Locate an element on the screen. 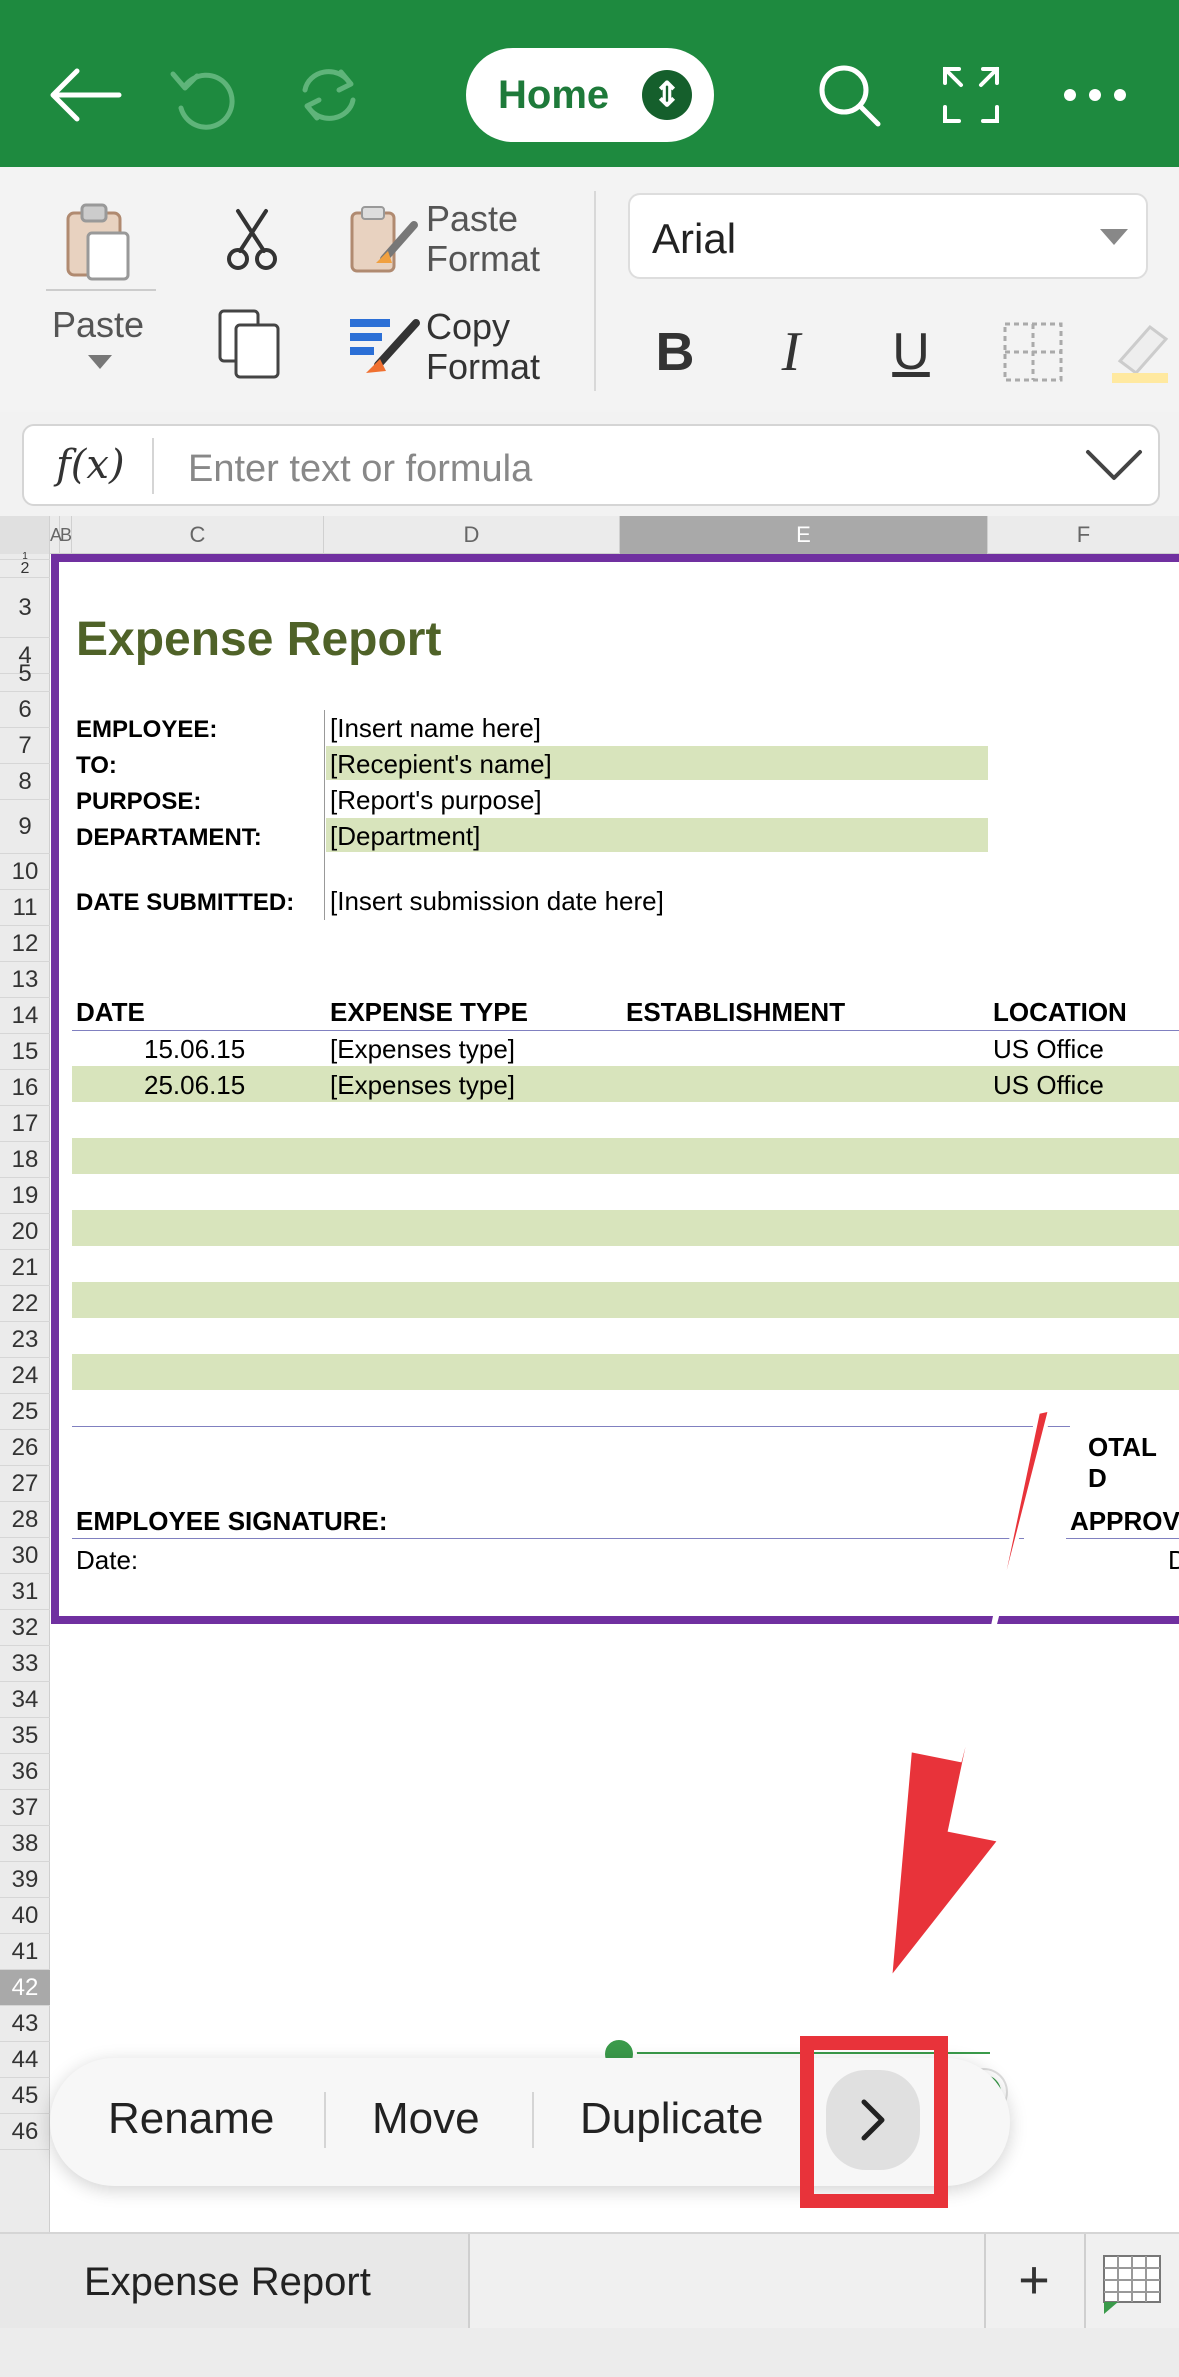 This screenshot has width=1179, height=2377. column-header: A is located at coordinates (56, 535).